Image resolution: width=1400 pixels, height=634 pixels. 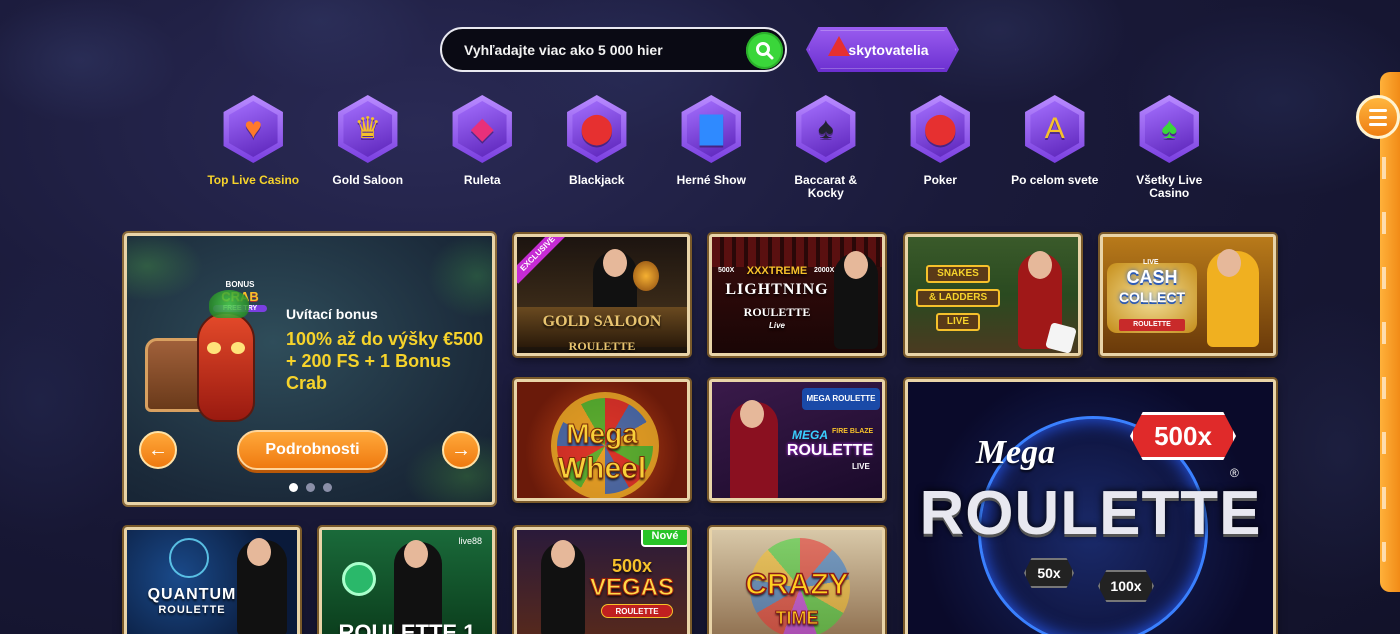 I want to click on category-ruleta: ◆ Ruleta, so click(x=482, y=147).